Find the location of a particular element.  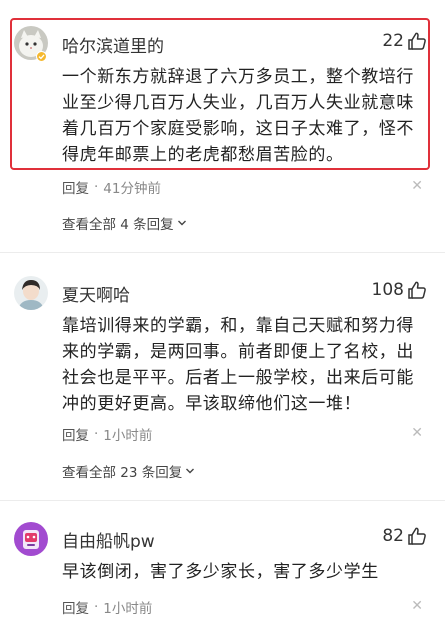

username: 夏天啊哈 is located at coordinates (96, 293).